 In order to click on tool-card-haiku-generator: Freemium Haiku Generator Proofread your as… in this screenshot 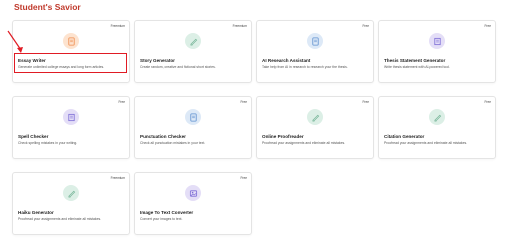, I will do `click(71, 203)`.